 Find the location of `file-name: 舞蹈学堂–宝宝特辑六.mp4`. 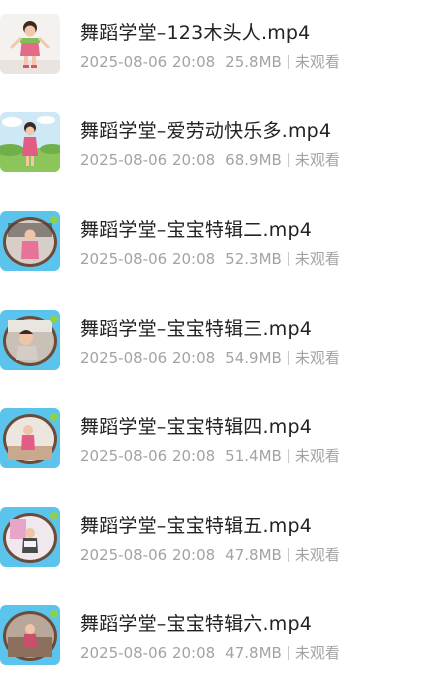

file-name: 舞蹈学堂–宝宝特辑六.mp4 is located at coordinates (196, 624).